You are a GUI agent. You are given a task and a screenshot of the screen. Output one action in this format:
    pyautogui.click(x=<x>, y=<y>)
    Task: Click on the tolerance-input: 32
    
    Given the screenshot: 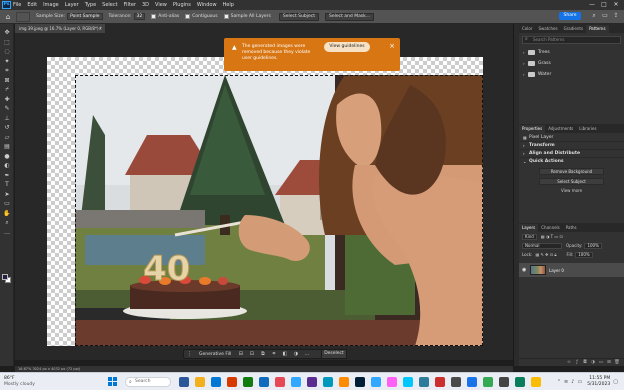 What is the action you would take?
    pyautogui.click(x=139, y=16)
    